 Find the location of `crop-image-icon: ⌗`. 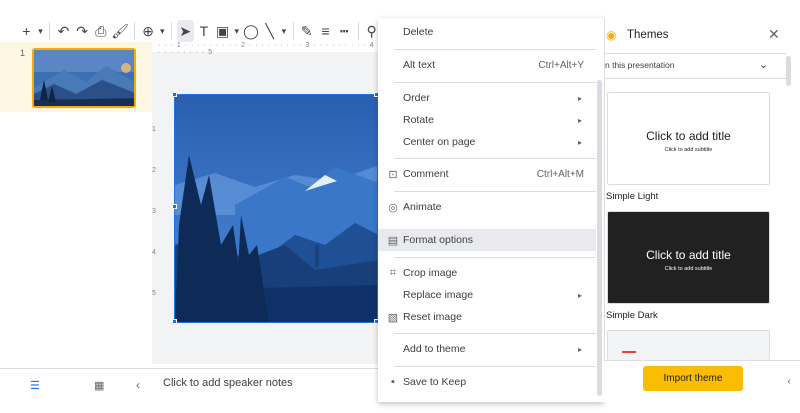

crop-image-icon: ⌗ is located at coordinates (393, 272).